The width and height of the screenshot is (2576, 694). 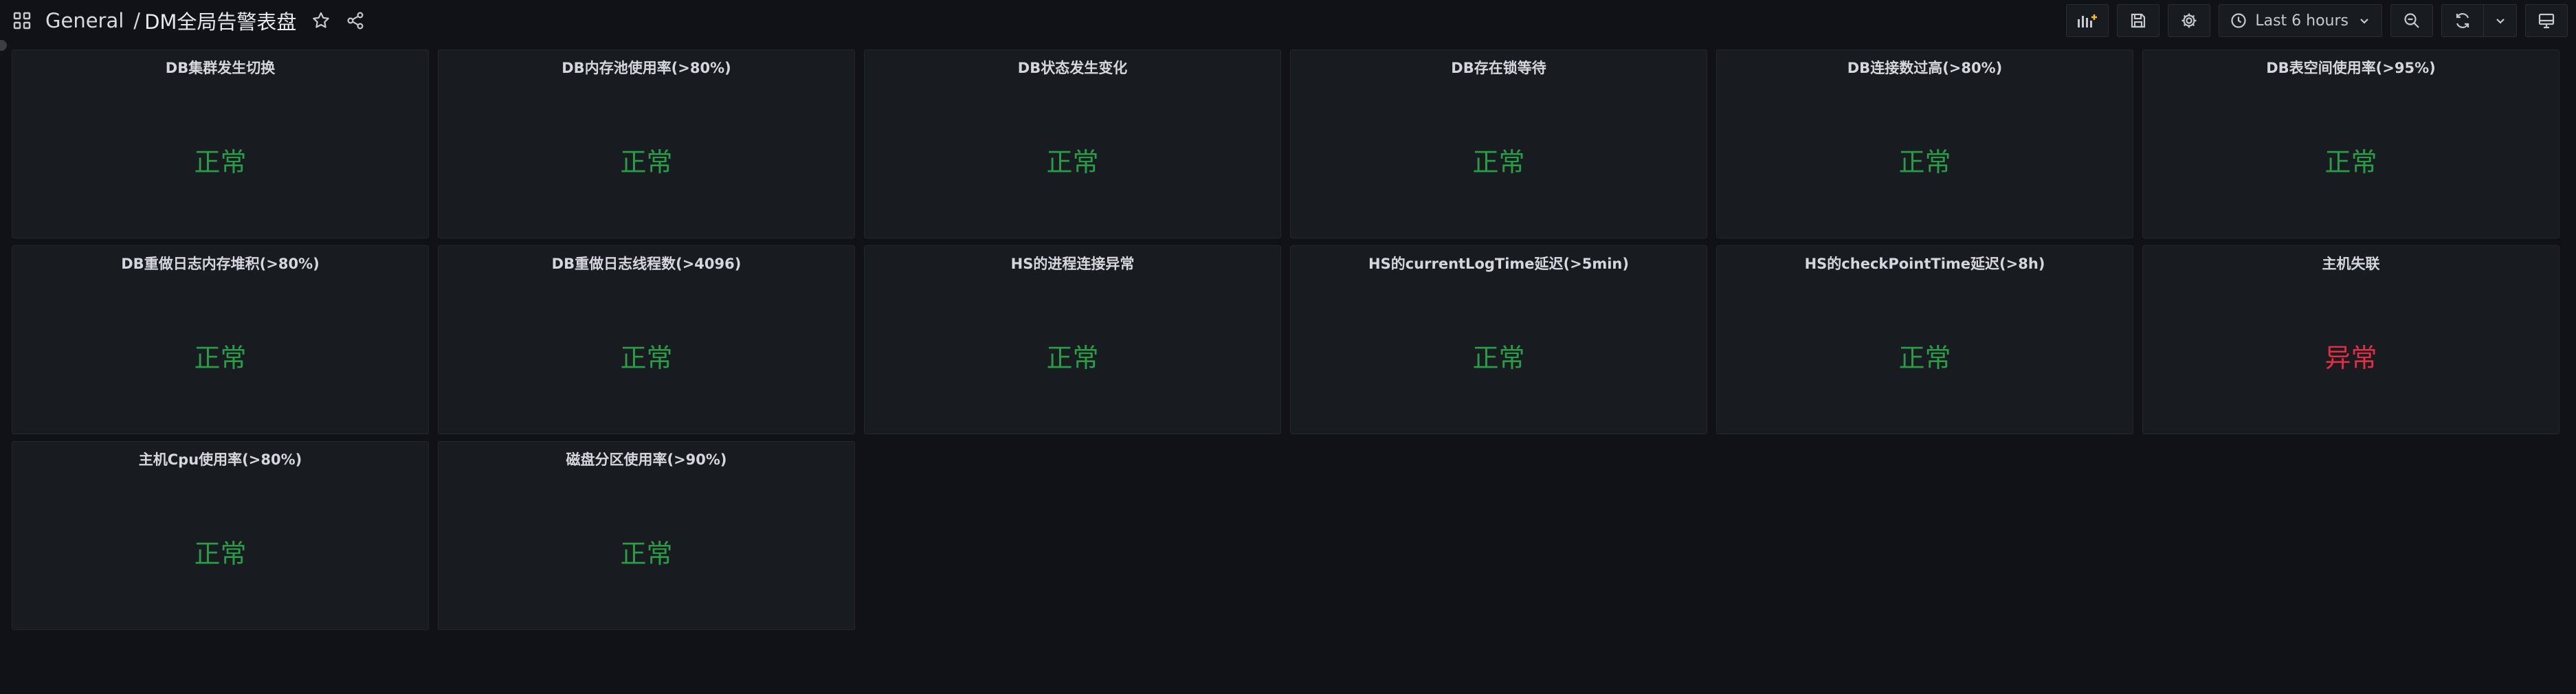 I want to click on view-mode-button, so click(x=2546, y=21).